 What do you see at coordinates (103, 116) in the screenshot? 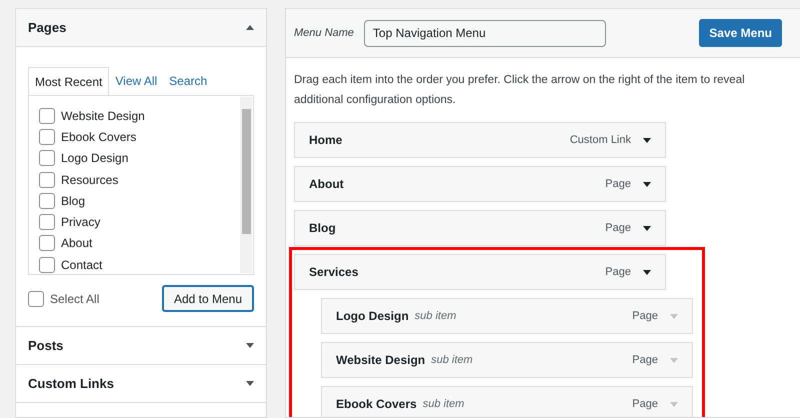
I see `page-label: Website Design` at bounding box center [103, 116].